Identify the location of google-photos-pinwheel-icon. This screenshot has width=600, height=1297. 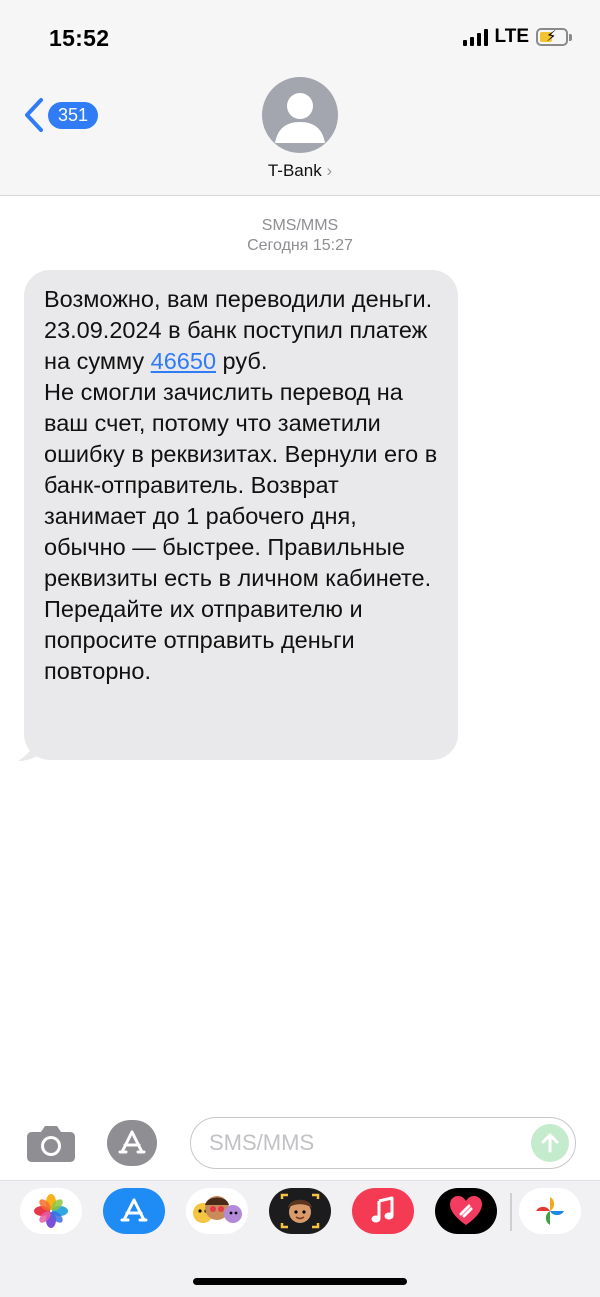
(550, 1211).